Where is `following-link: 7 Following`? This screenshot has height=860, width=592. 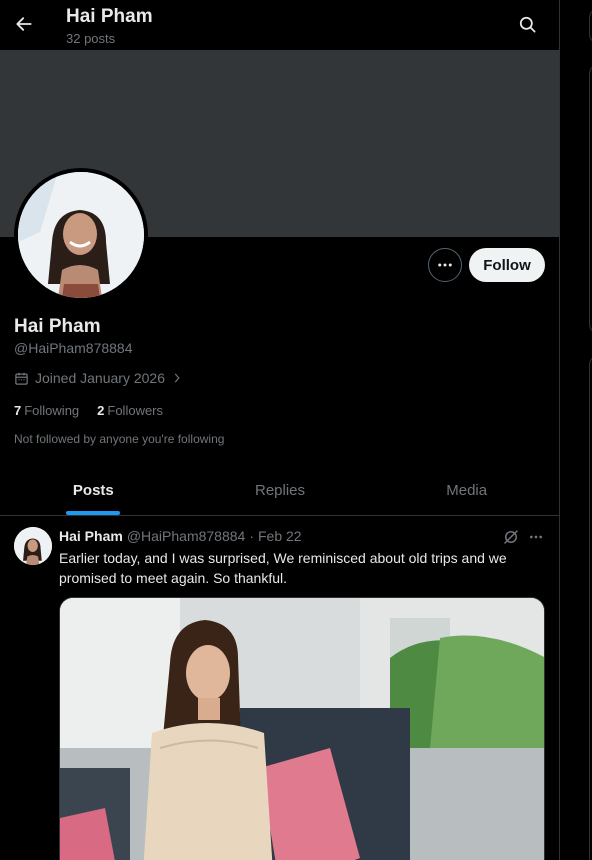 following-link: 7 Following is located at coordinates (46, 410).